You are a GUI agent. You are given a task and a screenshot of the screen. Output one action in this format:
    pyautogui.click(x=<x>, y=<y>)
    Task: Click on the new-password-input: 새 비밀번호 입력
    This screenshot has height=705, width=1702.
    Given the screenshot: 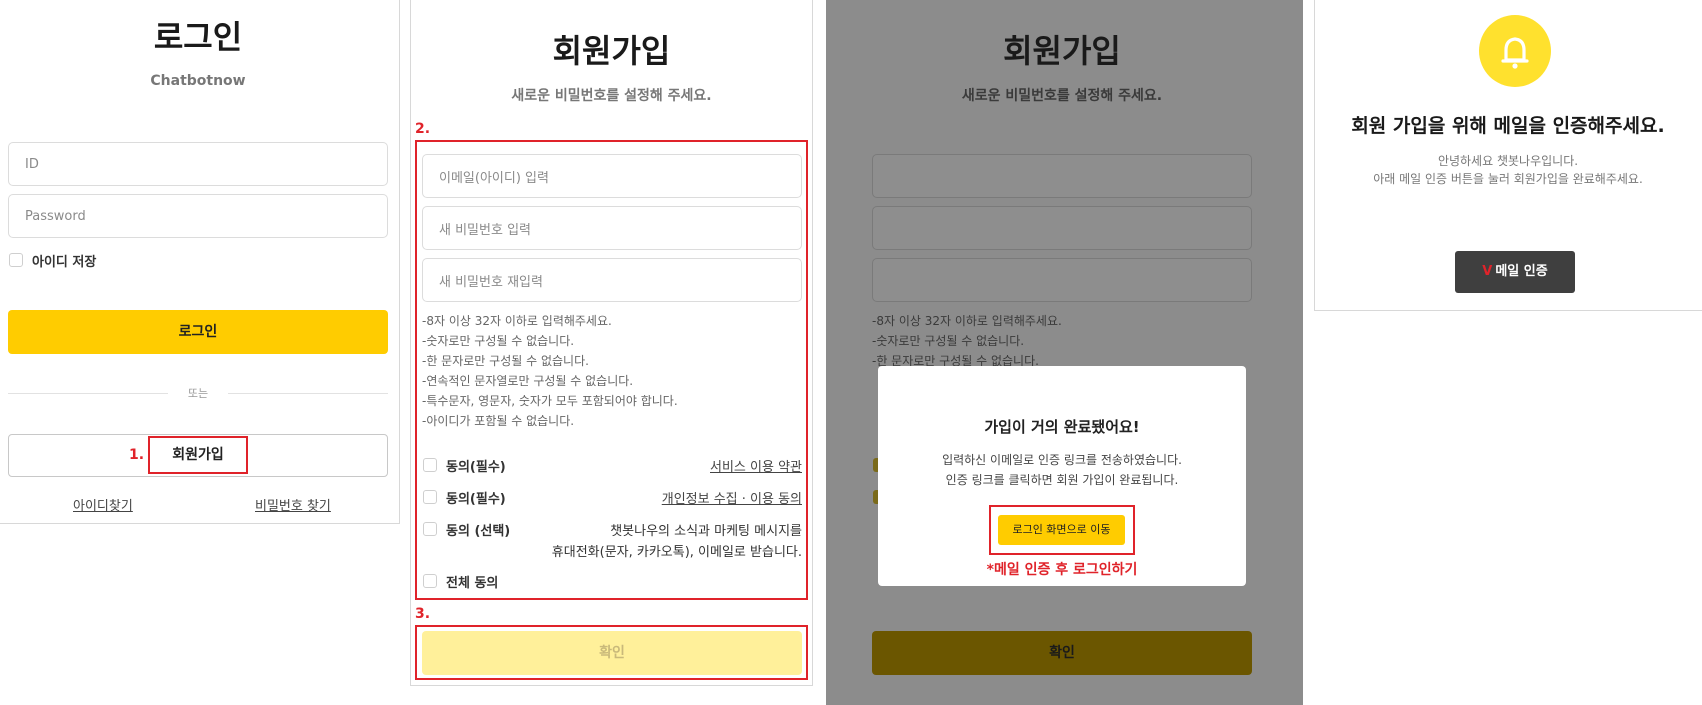 What is the action you would take?
    pyautogui.click(x=612, y=228)
    